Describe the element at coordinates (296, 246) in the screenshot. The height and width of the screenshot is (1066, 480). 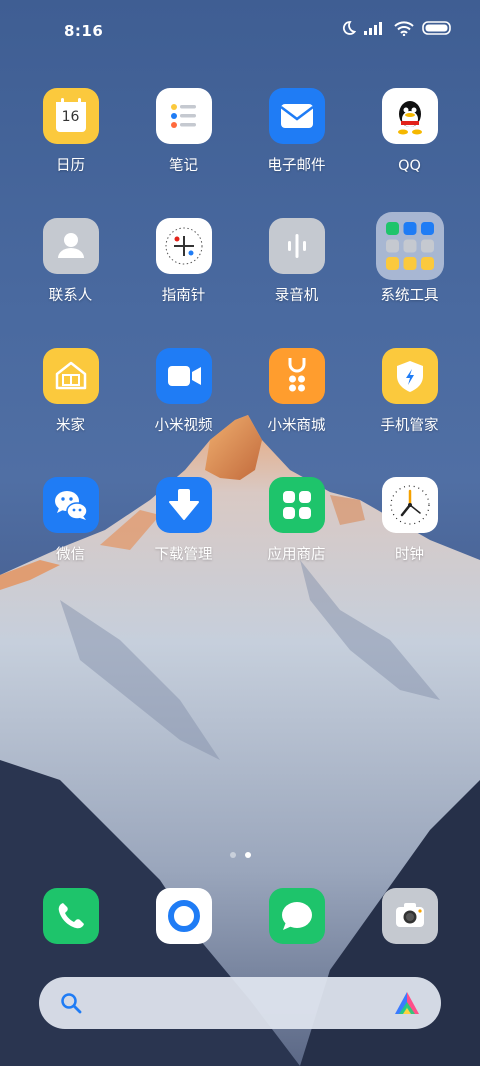
I see `recorder-icon` at that location.